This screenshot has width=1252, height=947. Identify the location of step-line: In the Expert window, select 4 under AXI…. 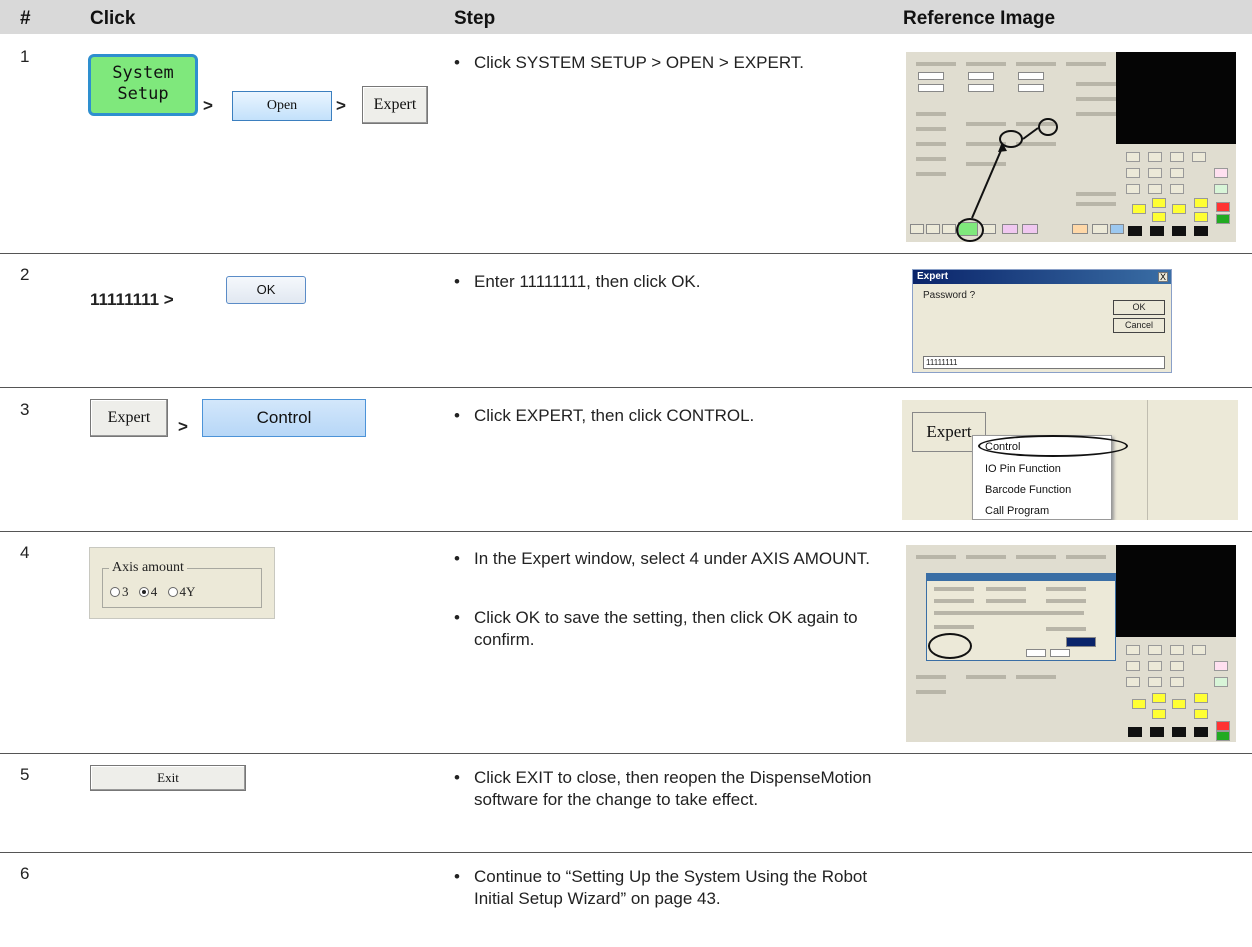
(672, 558).